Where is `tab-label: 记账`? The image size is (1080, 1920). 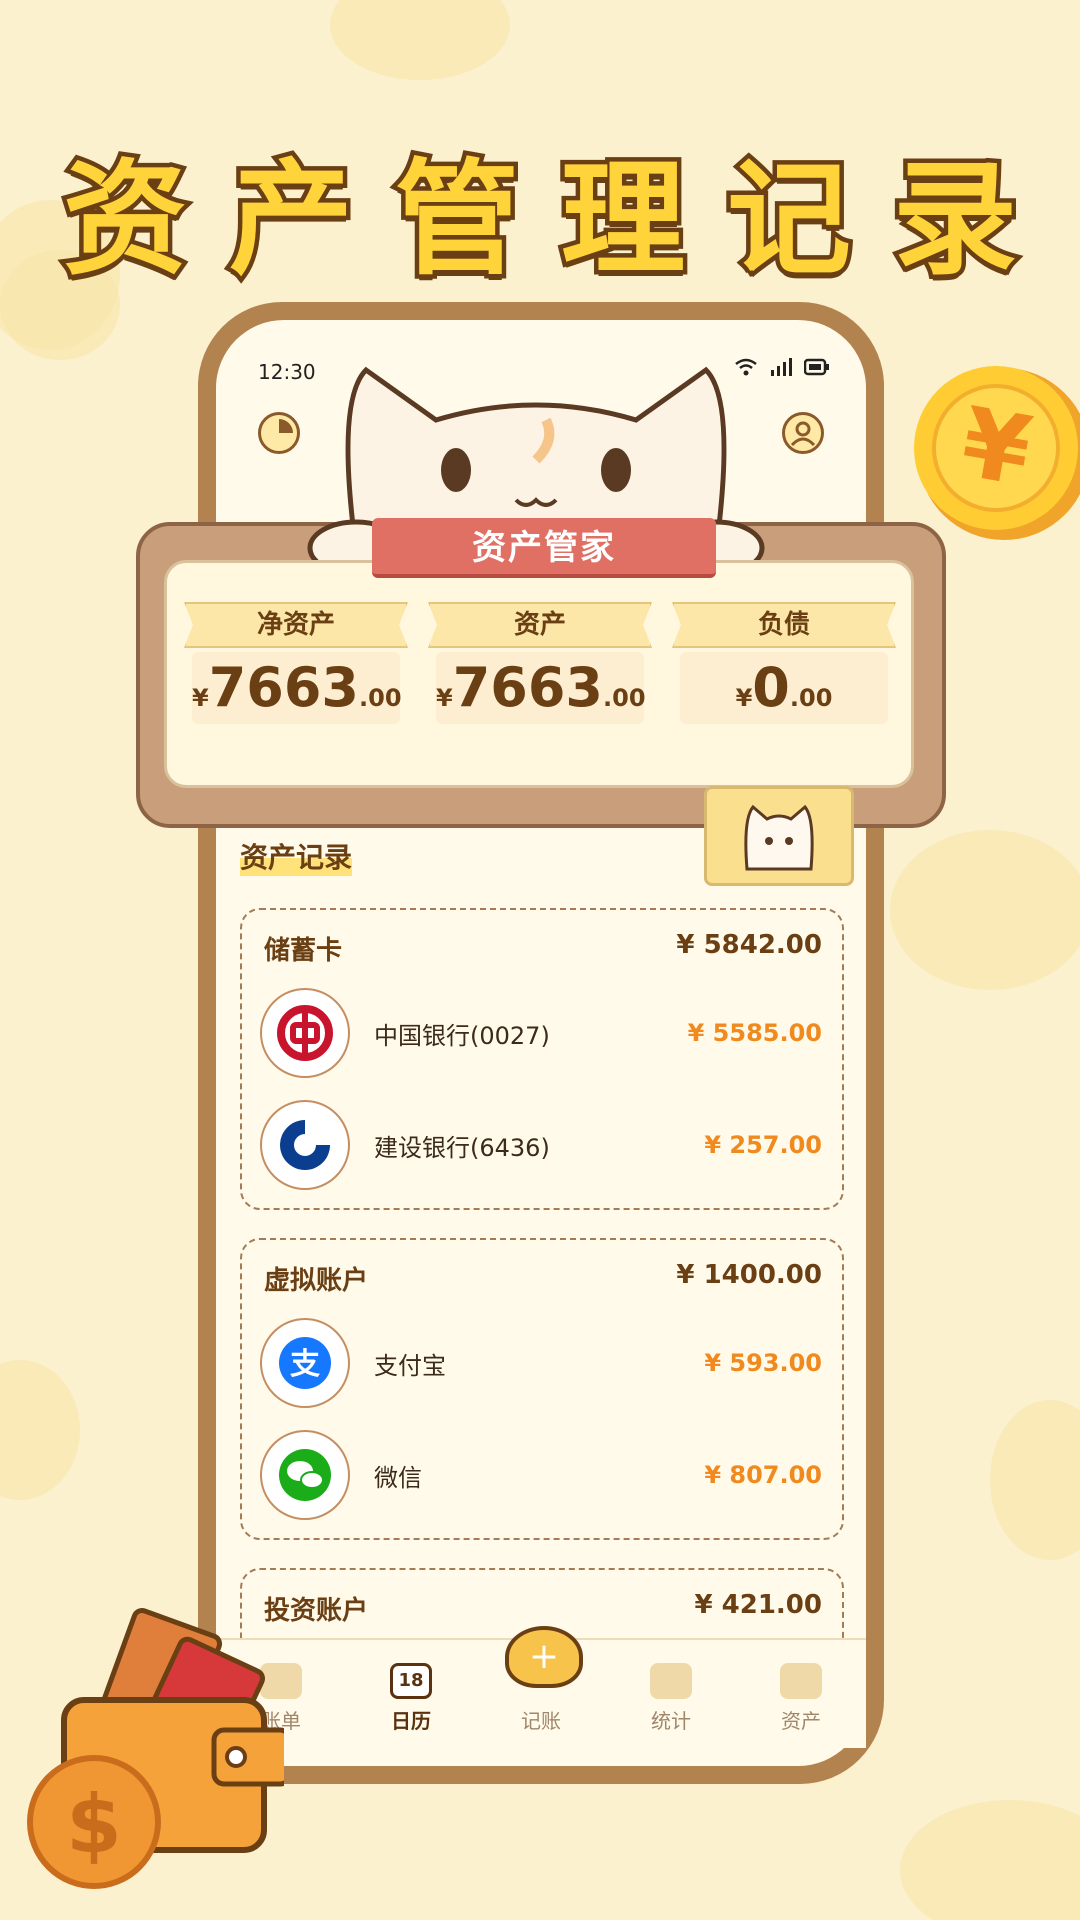 tab-label: 记账 is located at coordinates (541, 1721).